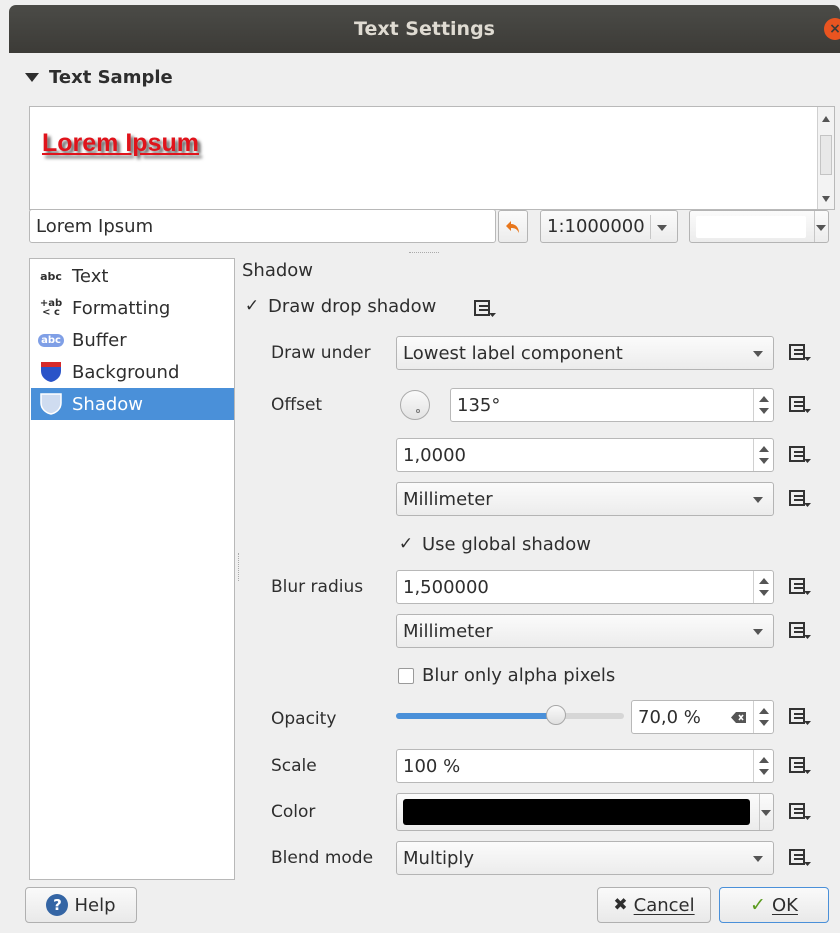 Image resolution: width=840 pixels, height=933 pixels. I want to click on opacity-label: Opacity, so click(304, 719).